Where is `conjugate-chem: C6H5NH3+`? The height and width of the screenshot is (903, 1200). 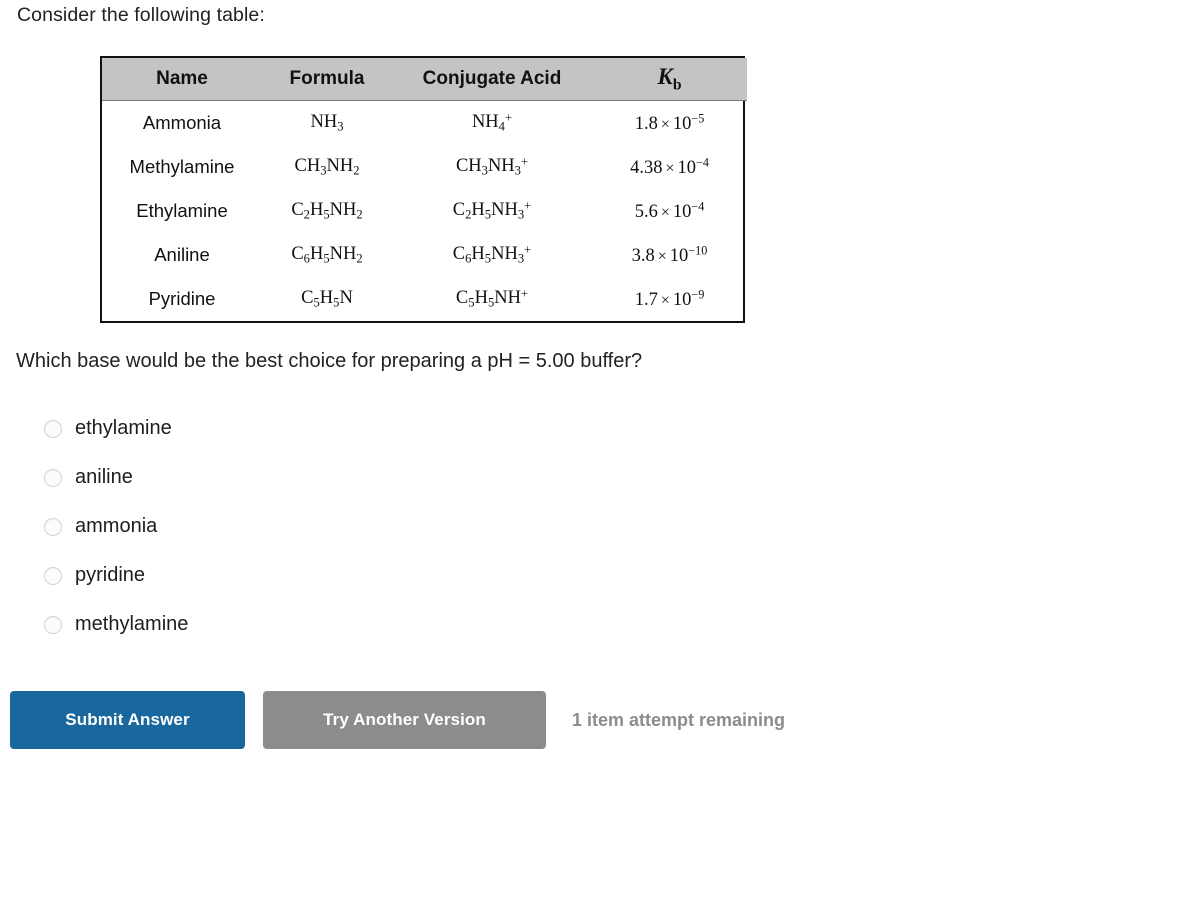
conjugate-chem: C6H5NH3+ is located at coordinates (492, 254).